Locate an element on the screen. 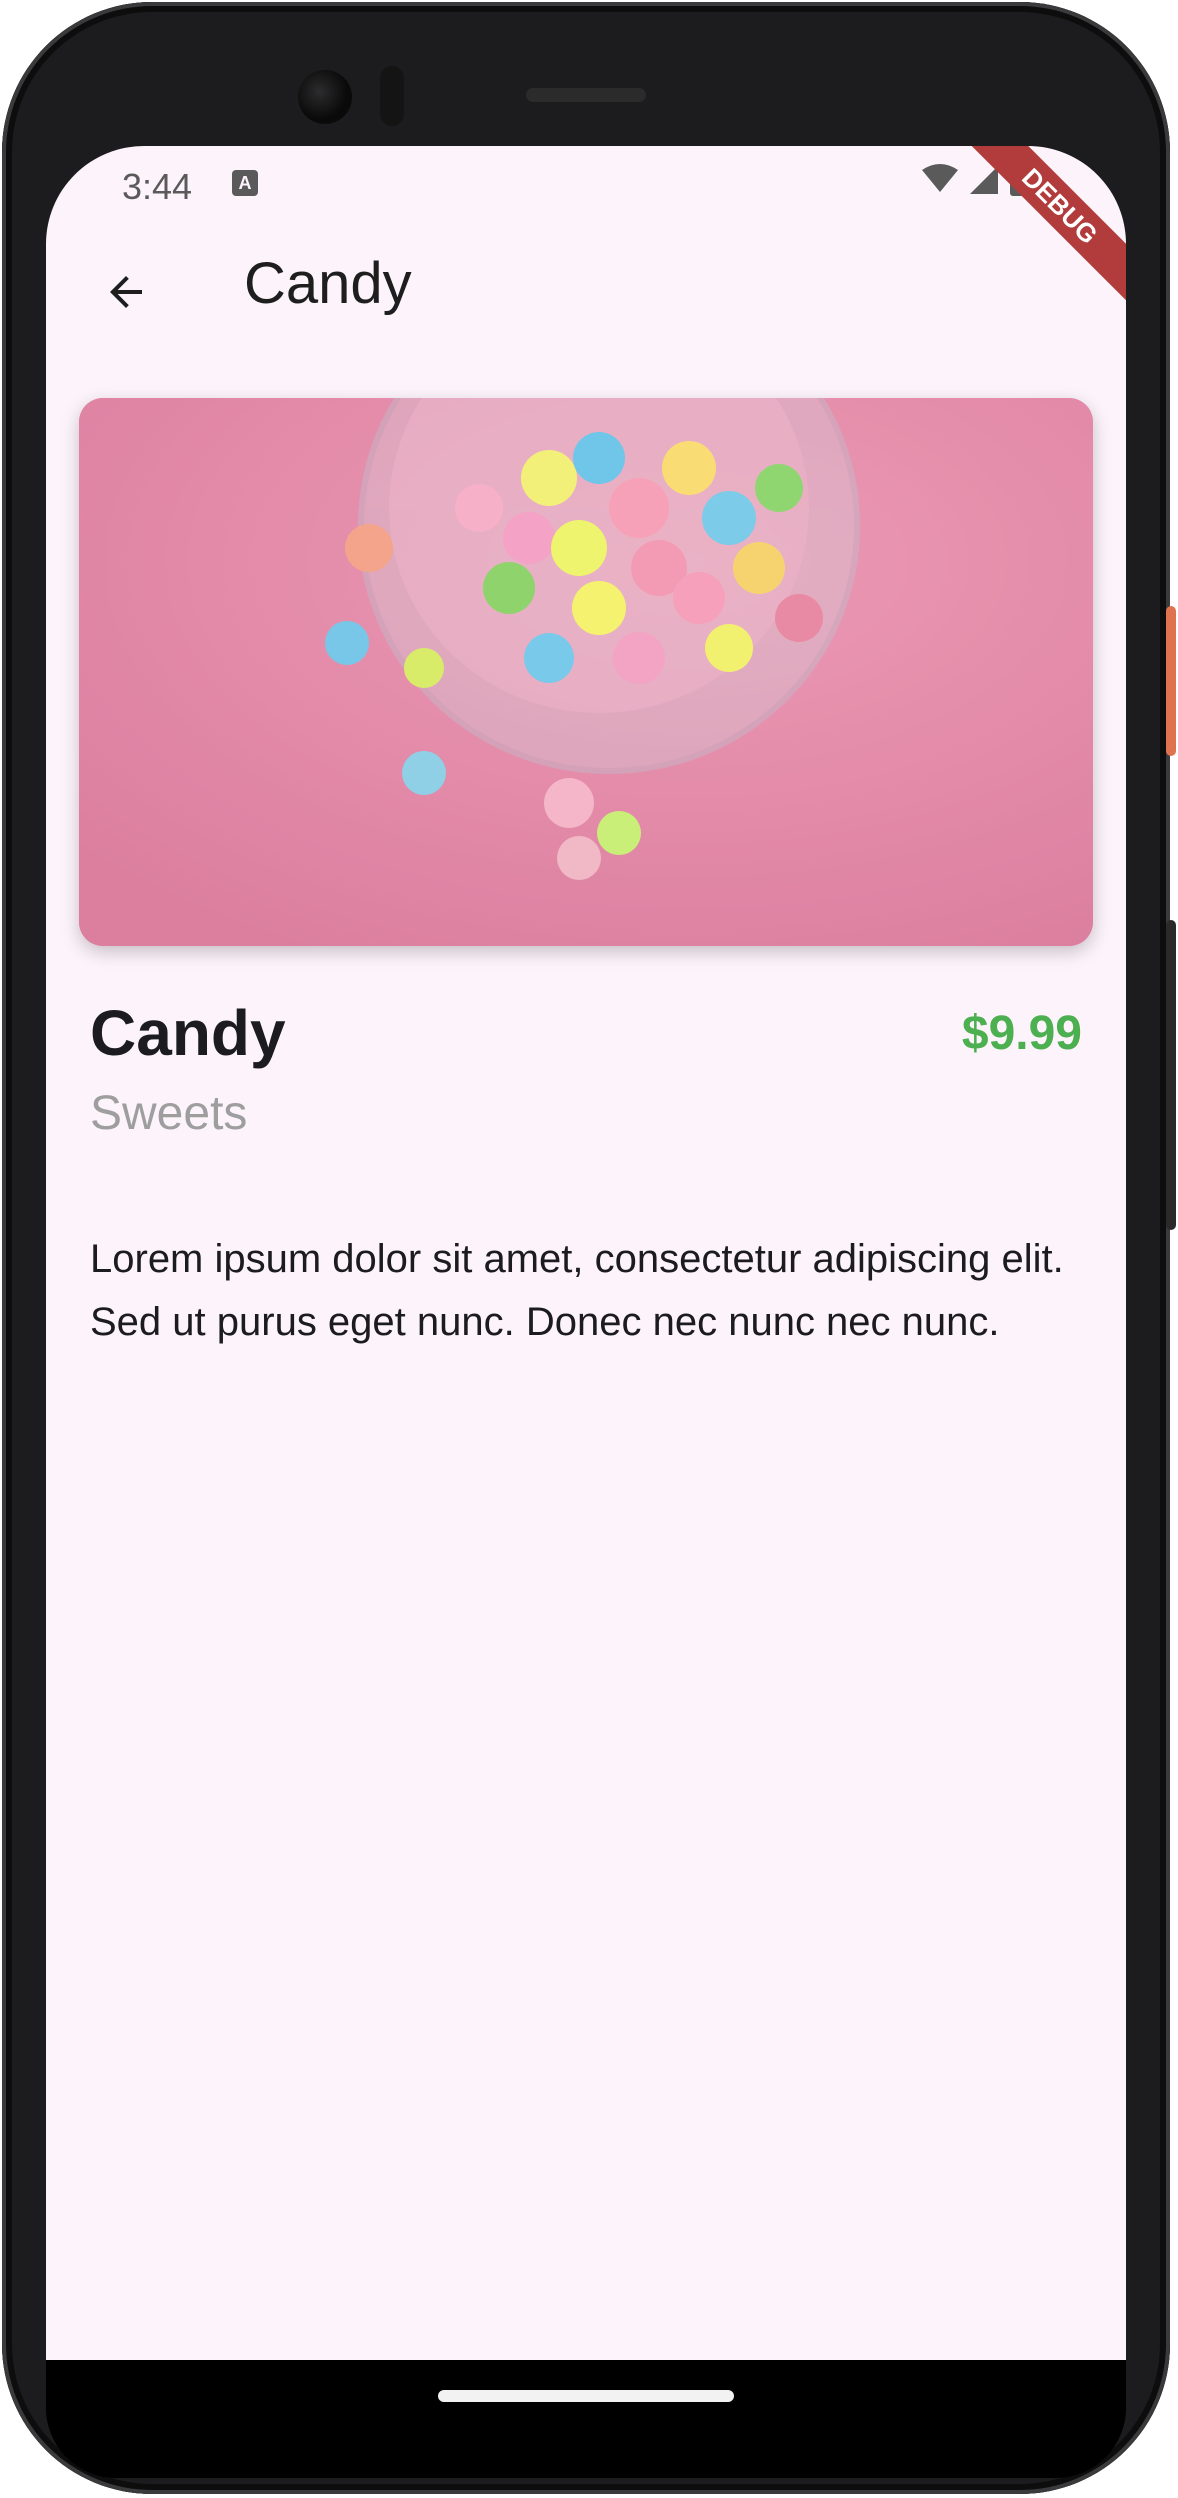  status-time: 3:44 is located at coordinates (157, 186).